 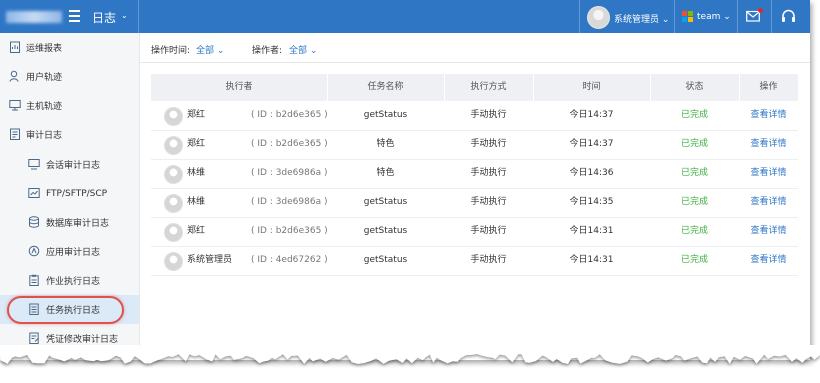 What do you see at coordinates (82, 340) in the screenshot?
I see `sidebar-item-label: 凭证修改审计日志` at bounding box center [82, 340].